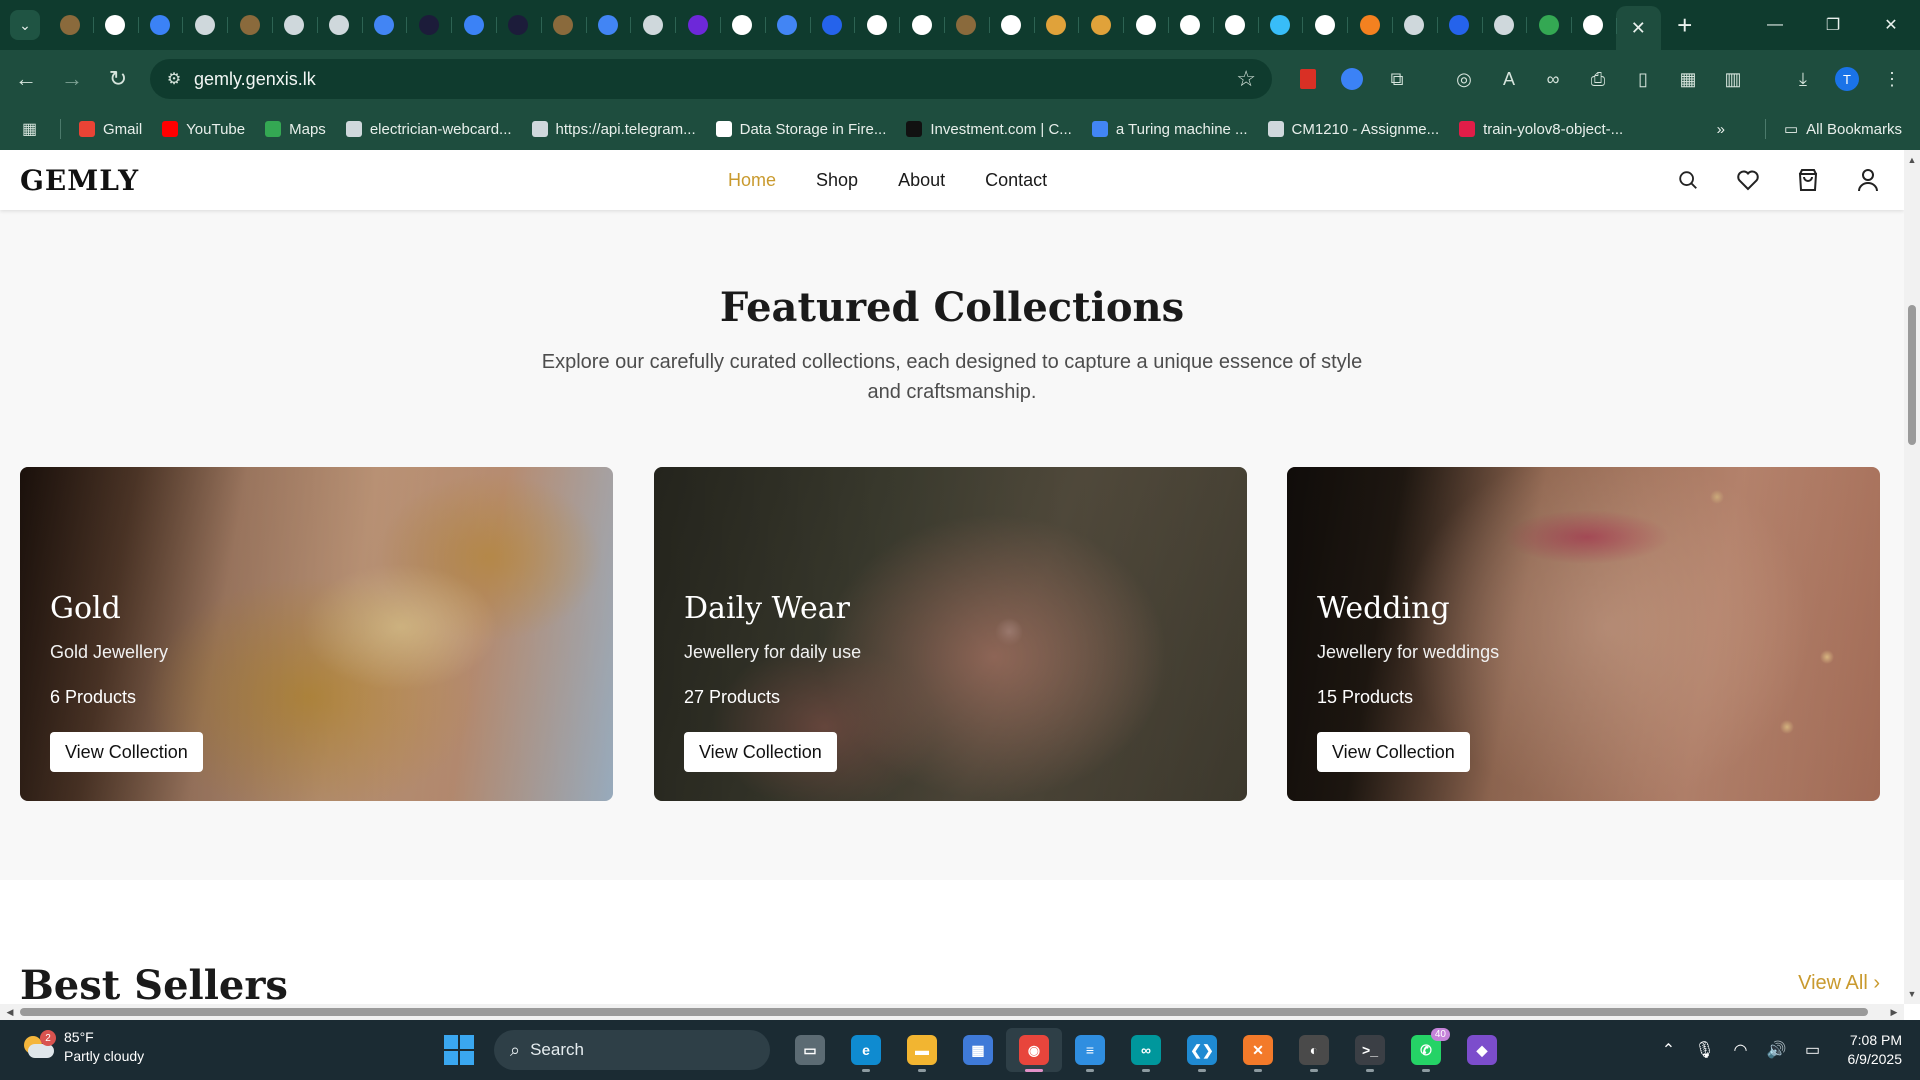 This screenshot has width=1920, height=1080. I want to click on forward-button: →, so click(72, 79).